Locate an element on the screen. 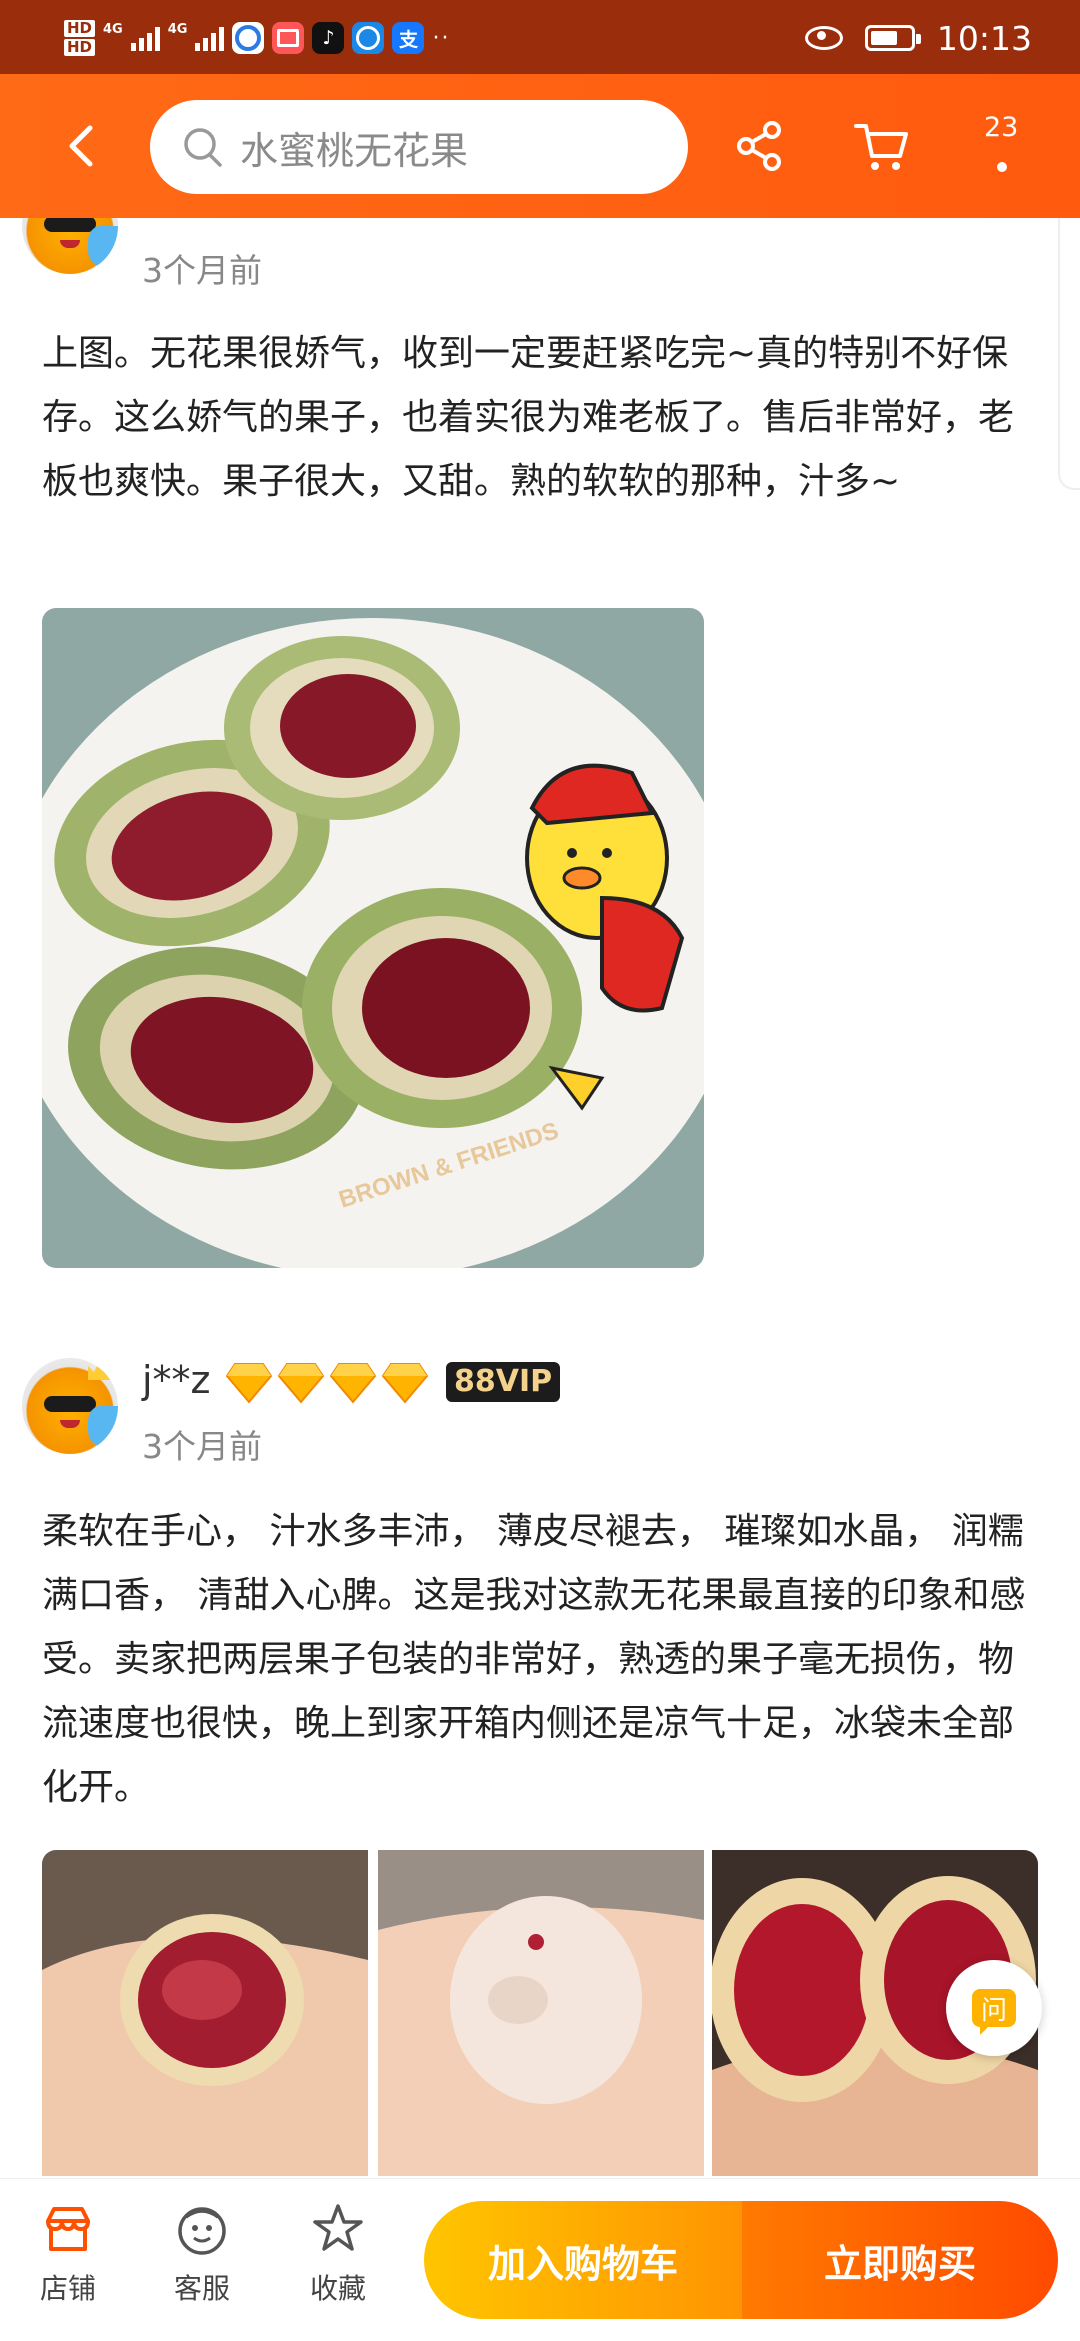 This screenshot has width=1080, height=2341. more-notifications: ·· is located at coordinates (441, 38).